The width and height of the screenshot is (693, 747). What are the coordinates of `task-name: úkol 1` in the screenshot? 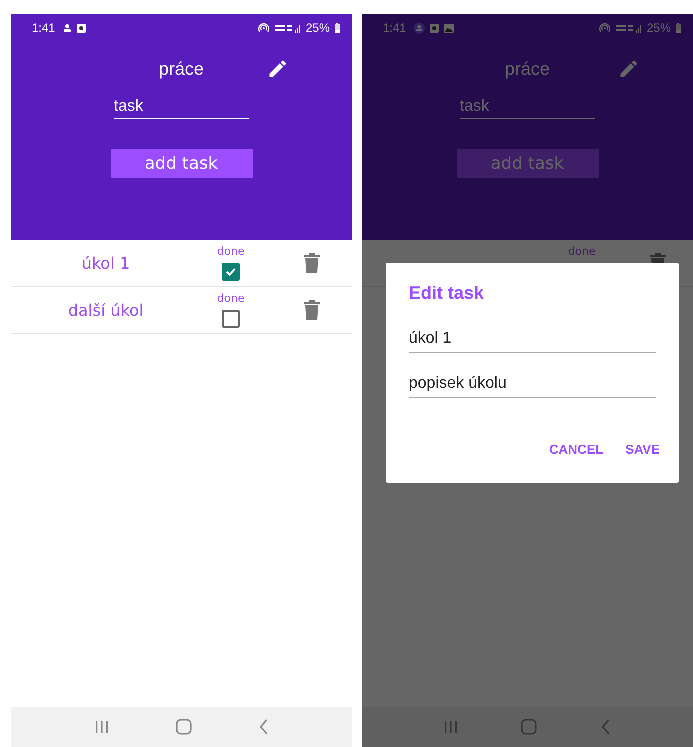 It's located at (106, 263).